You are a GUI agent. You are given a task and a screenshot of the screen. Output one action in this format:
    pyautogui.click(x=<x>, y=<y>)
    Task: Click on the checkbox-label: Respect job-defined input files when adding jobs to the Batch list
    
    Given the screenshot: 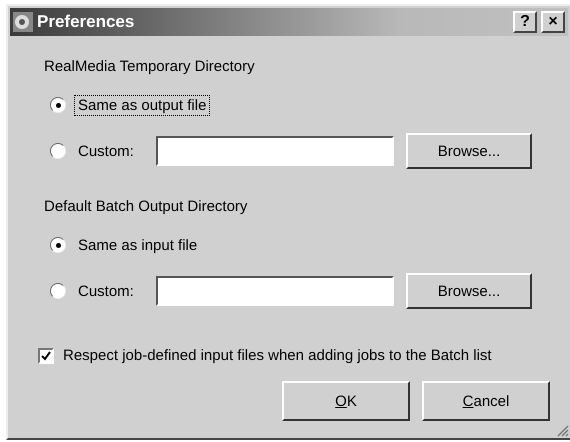 What is the action you would take?
    pyautogui.click(x=277, y=355)
    